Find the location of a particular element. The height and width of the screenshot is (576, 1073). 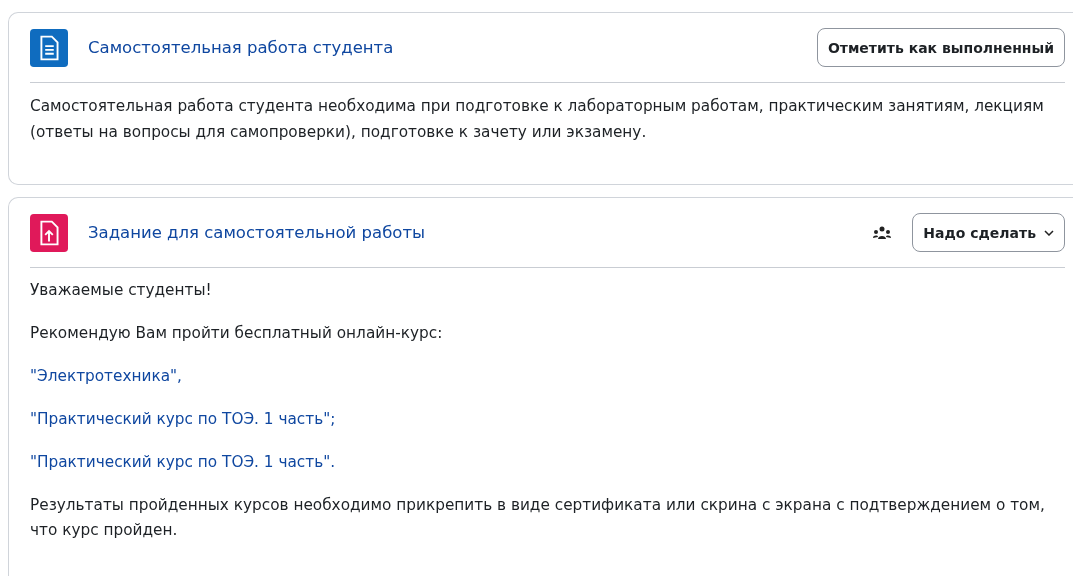

course-link: "Электротехника", is located at coordinates (106, 376).